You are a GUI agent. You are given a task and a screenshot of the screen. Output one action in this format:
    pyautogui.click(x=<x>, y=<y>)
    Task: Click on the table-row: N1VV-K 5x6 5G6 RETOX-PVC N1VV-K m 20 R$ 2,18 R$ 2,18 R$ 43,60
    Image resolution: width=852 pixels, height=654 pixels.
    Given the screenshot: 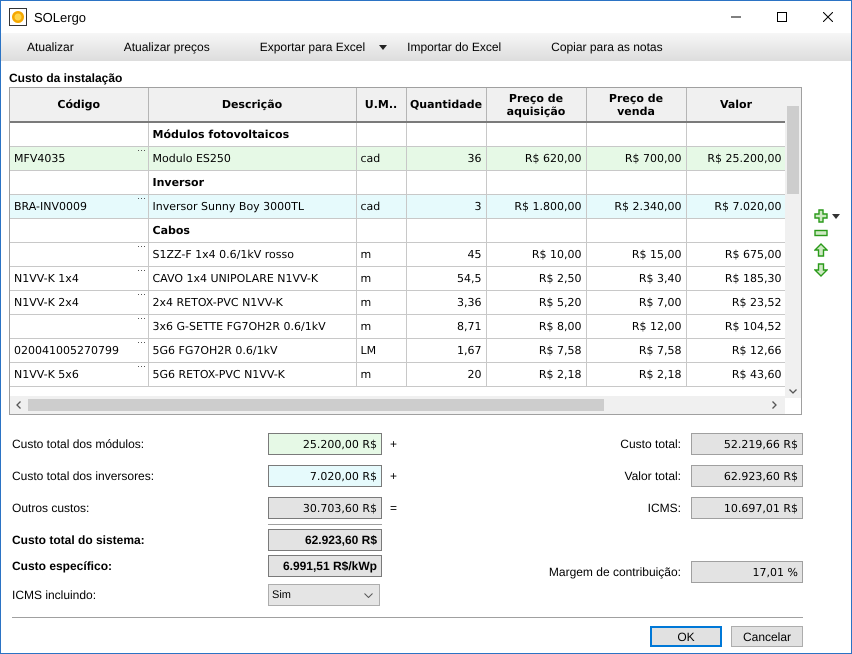 What is the action you would take?
    pyautogui.click(x=397, y=374)
    